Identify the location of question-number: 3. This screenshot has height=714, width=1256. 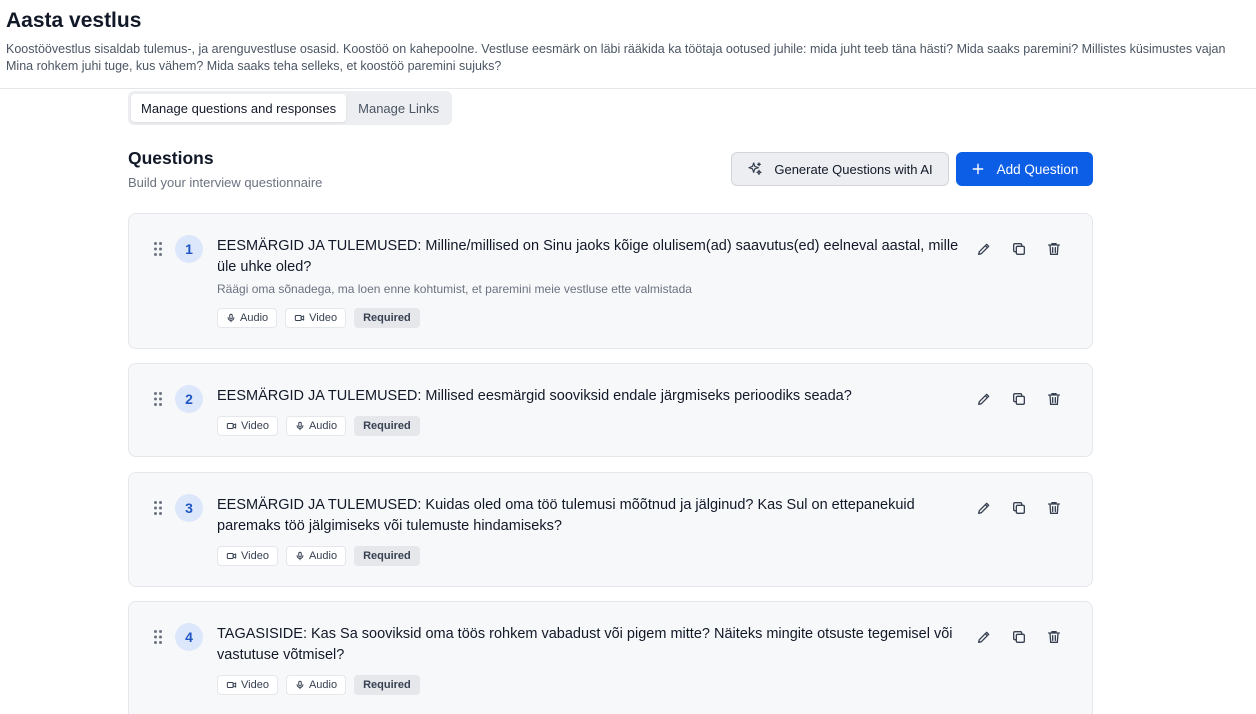
(189, 508).